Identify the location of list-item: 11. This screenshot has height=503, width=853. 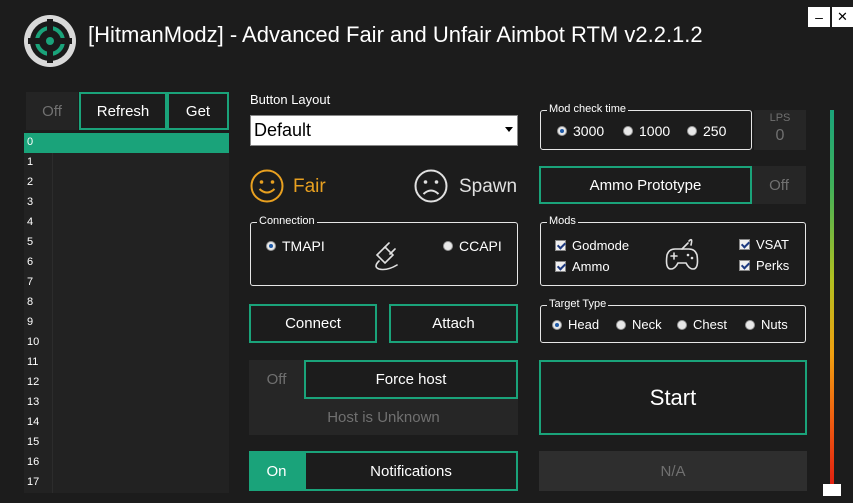
(126, 363).